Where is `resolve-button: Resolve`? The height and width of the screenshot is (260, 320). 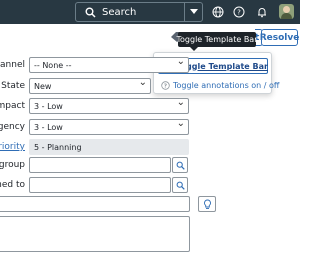
resolve-button: Resolve is located at coordinates (279, 37).